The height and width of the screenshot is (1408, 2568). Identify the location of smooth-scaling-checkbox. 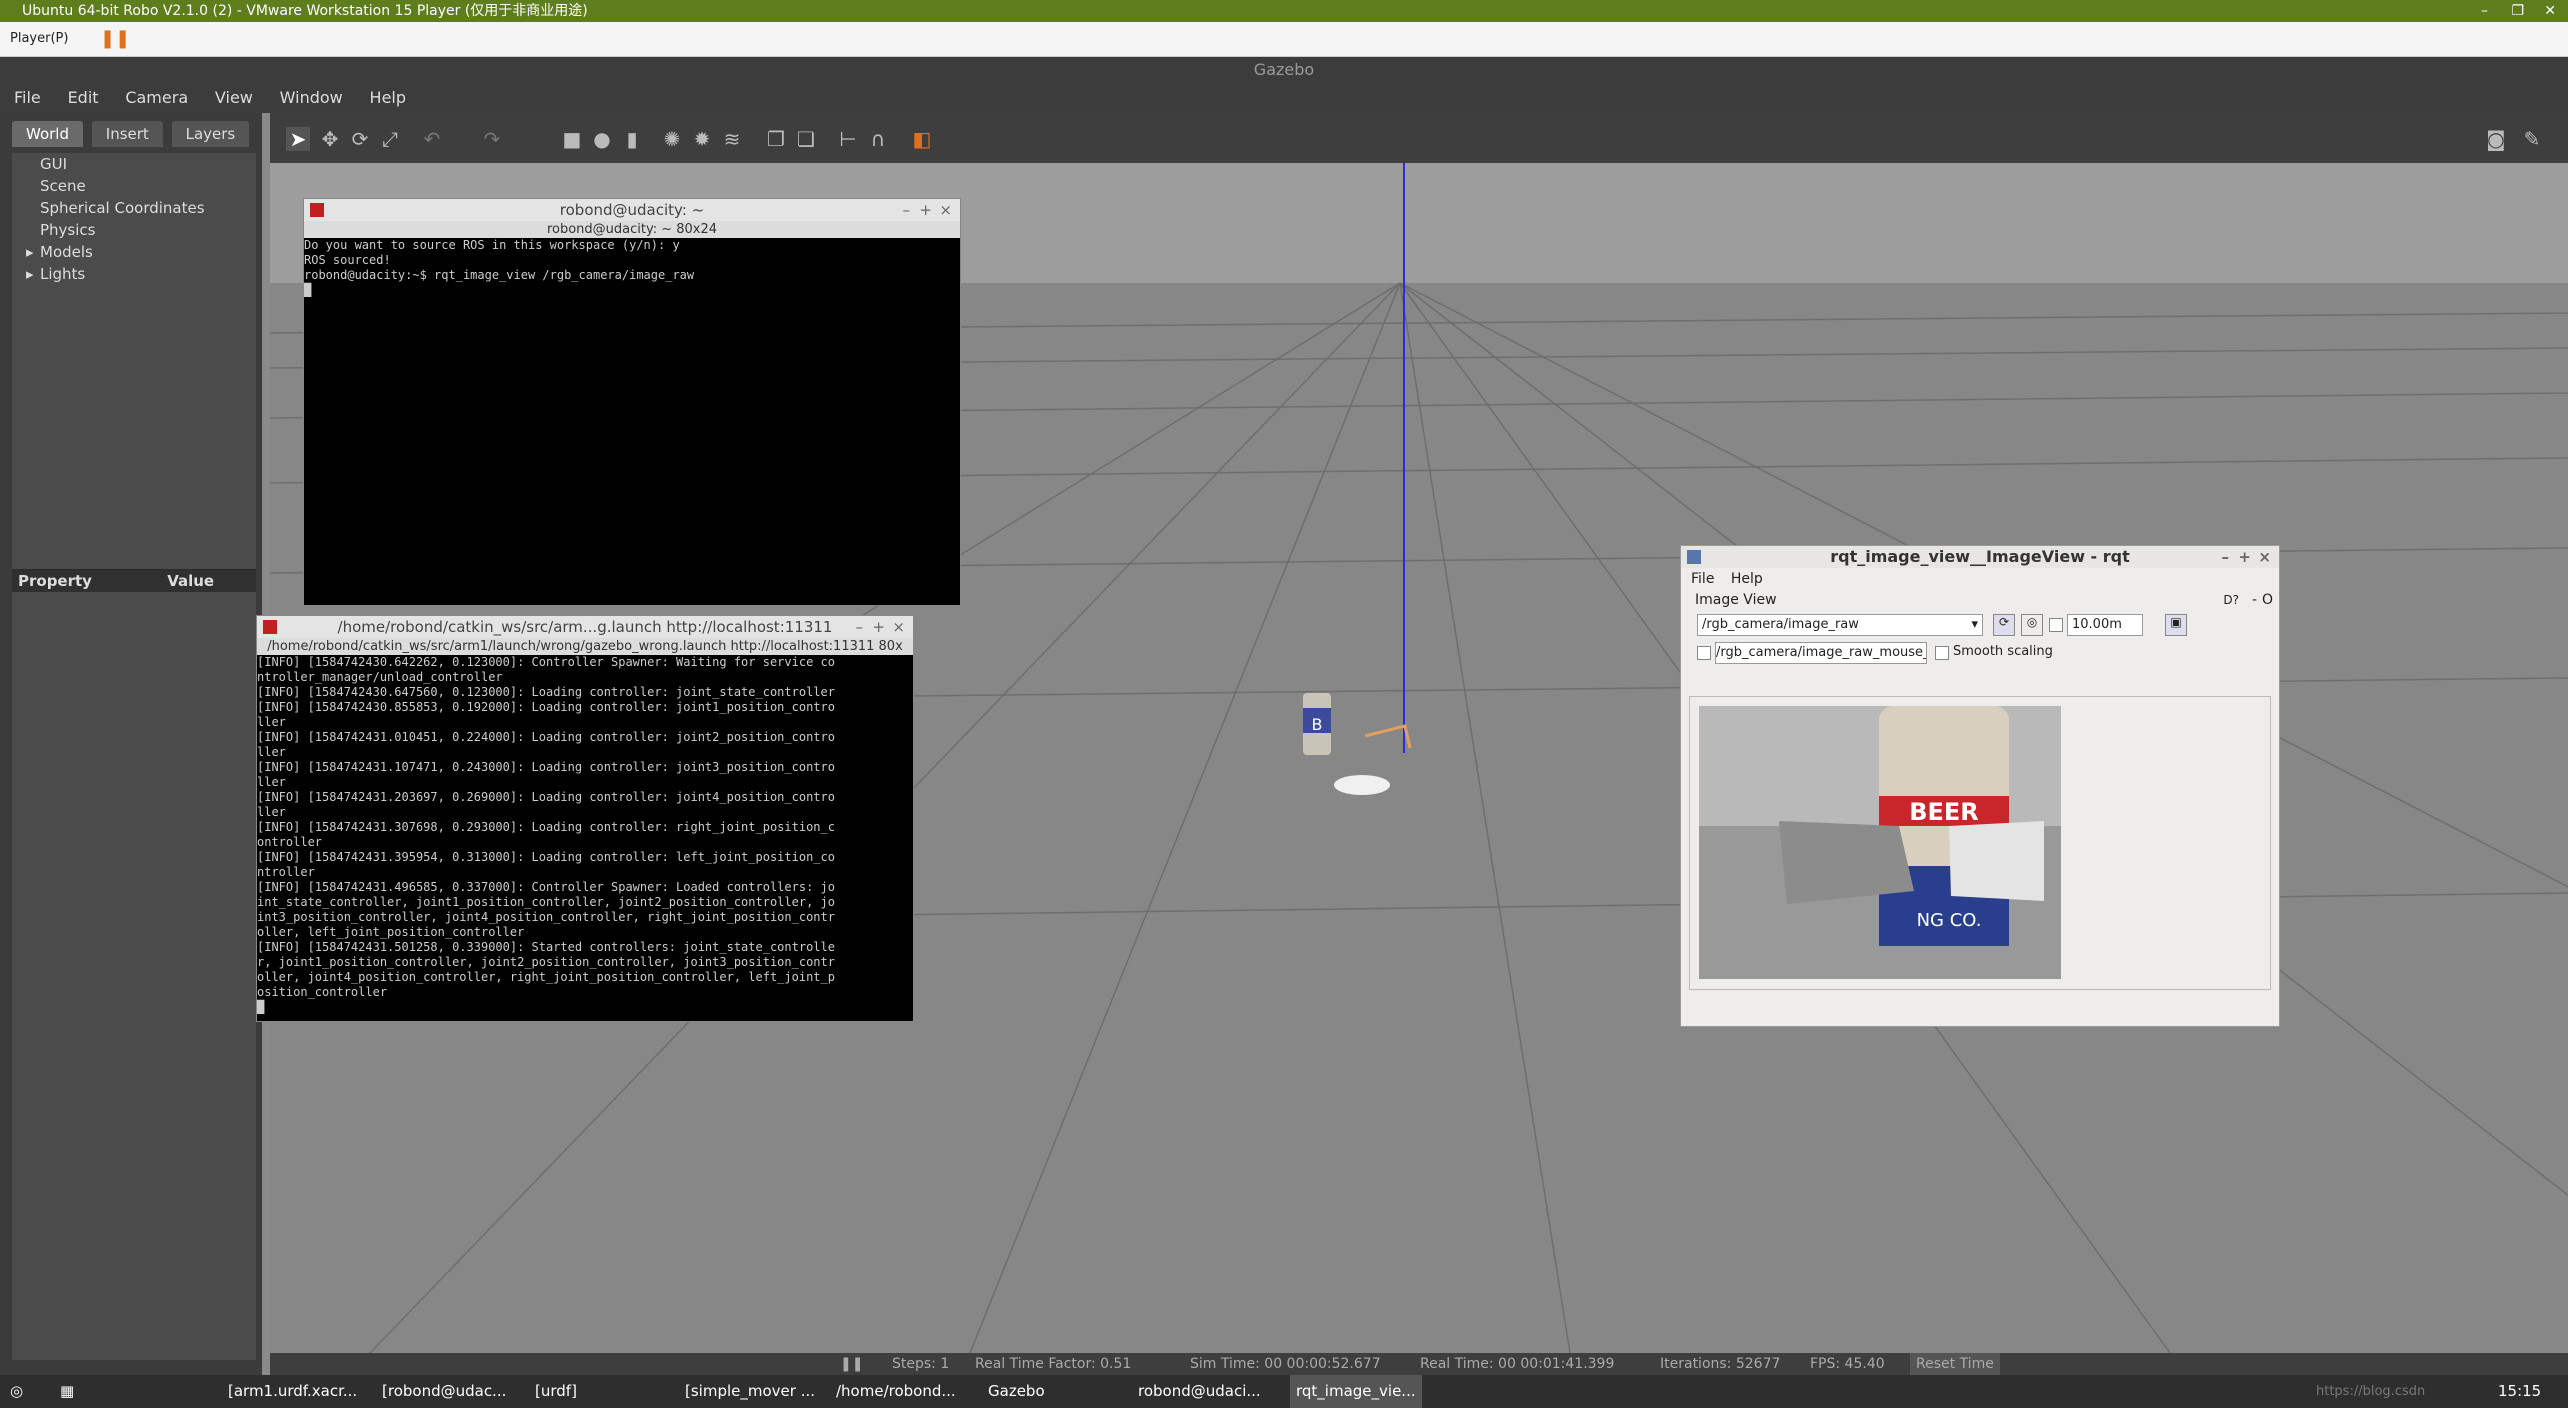
(1942, 653).